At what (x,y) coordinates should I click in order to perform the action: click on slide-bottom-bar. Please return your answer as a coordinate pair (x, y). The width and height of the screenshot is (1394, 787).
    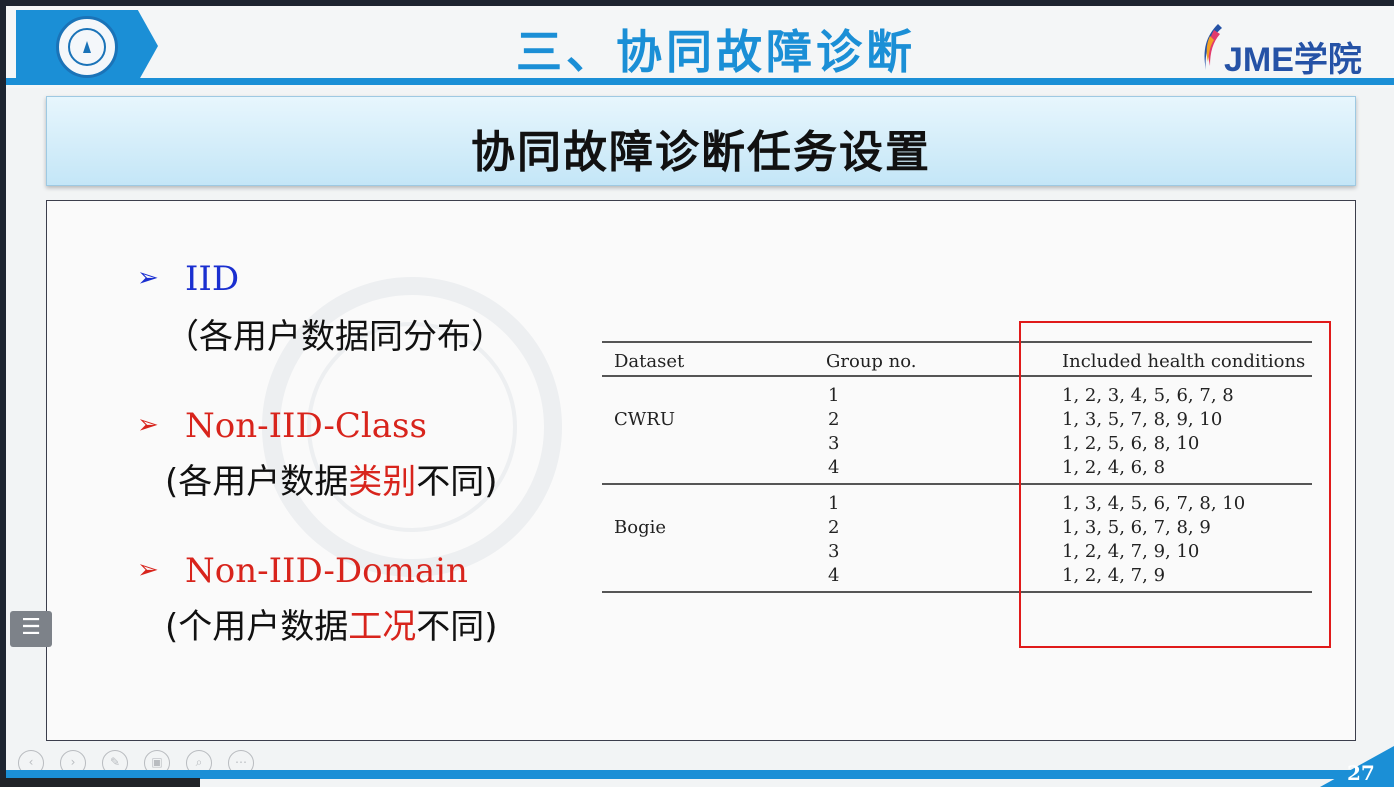
    Looking at the image, I should click on (700, 774).